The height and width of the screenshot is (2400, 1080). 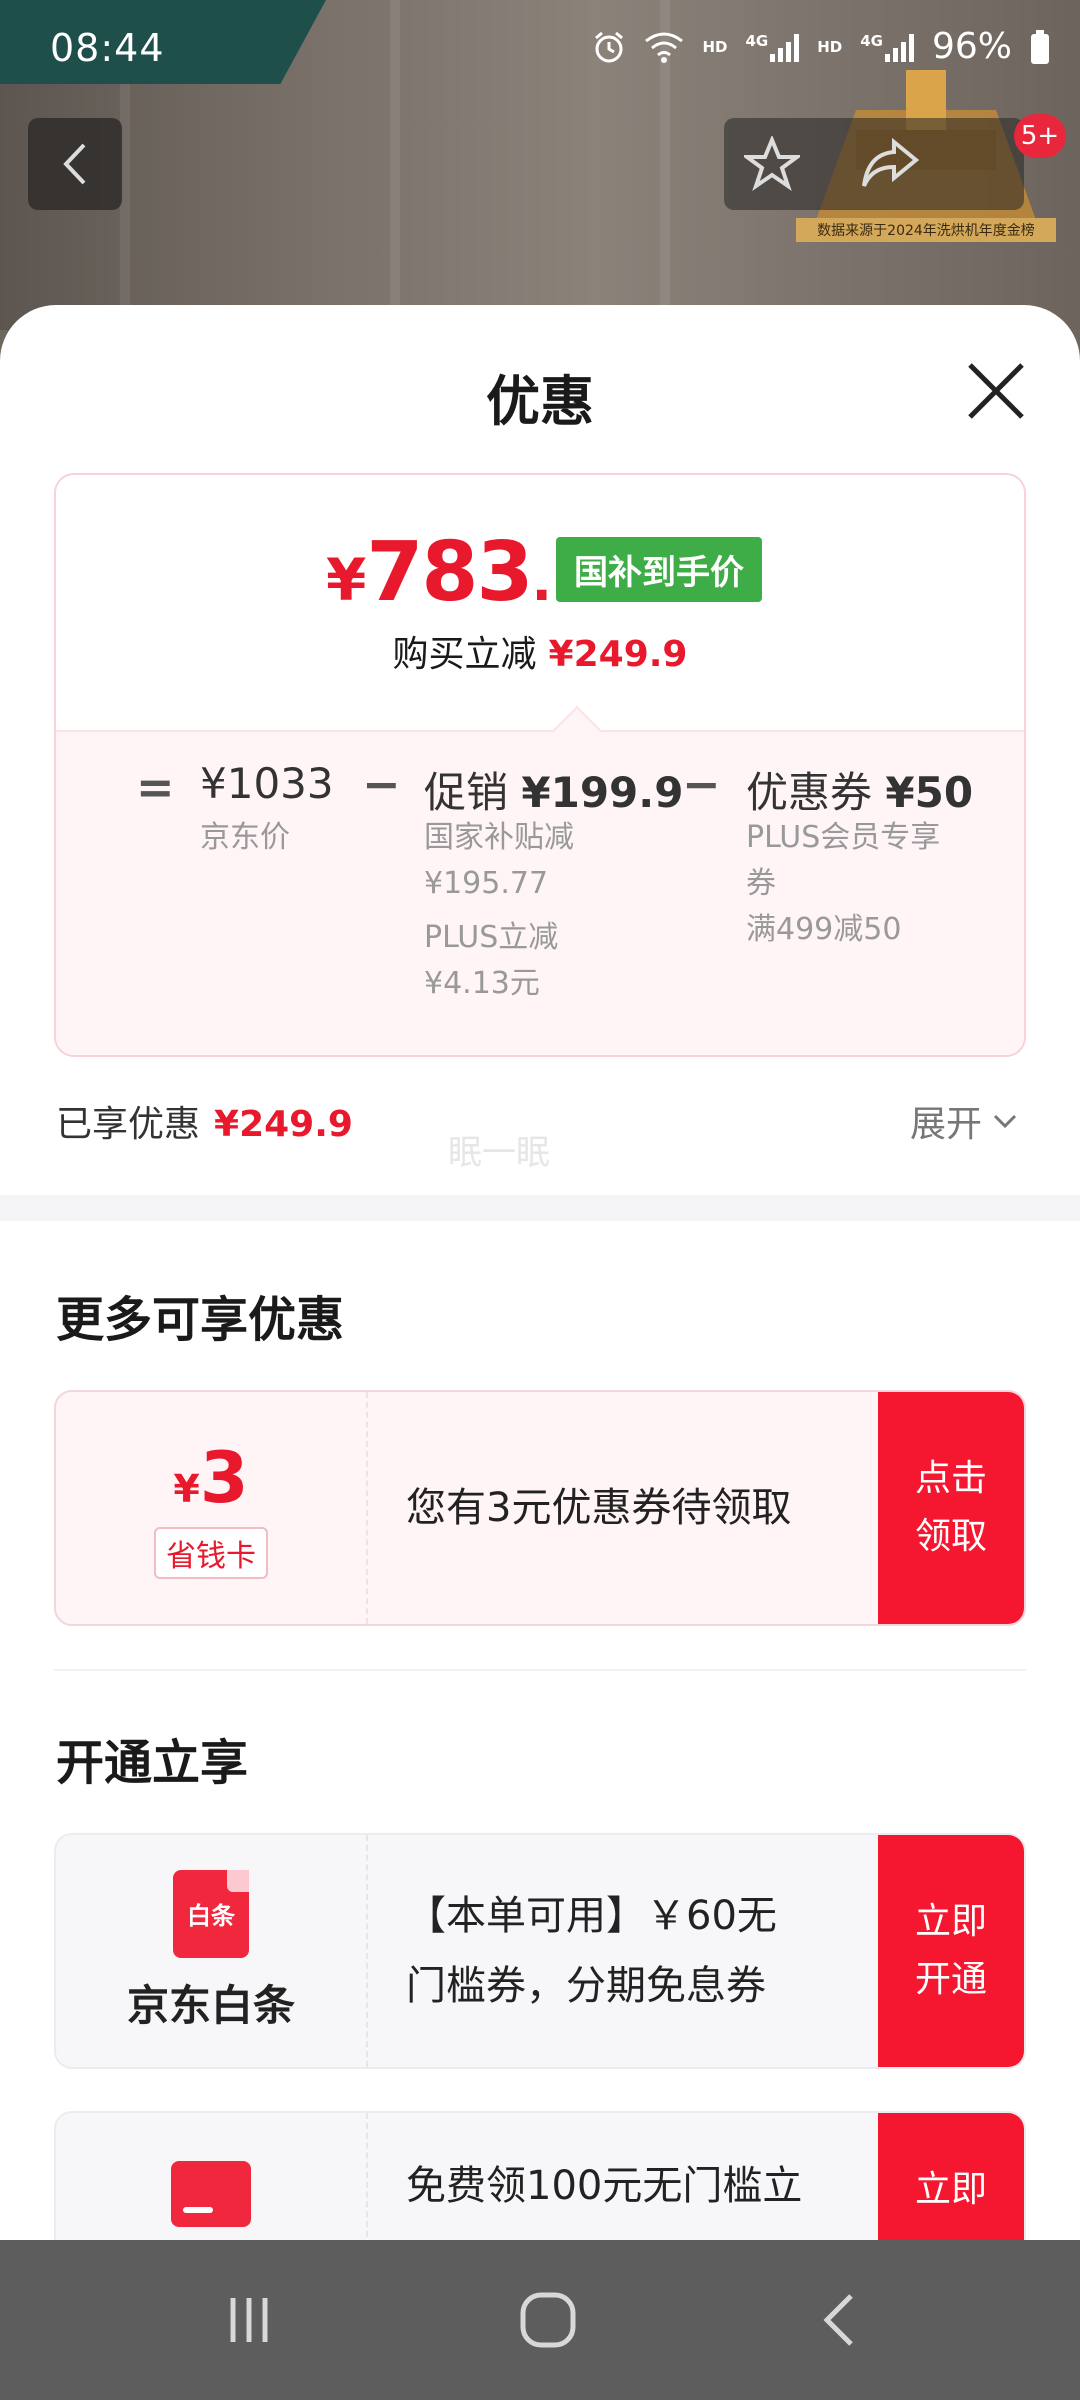 I want to click on battery-icon, so click(x=1040, y=46).